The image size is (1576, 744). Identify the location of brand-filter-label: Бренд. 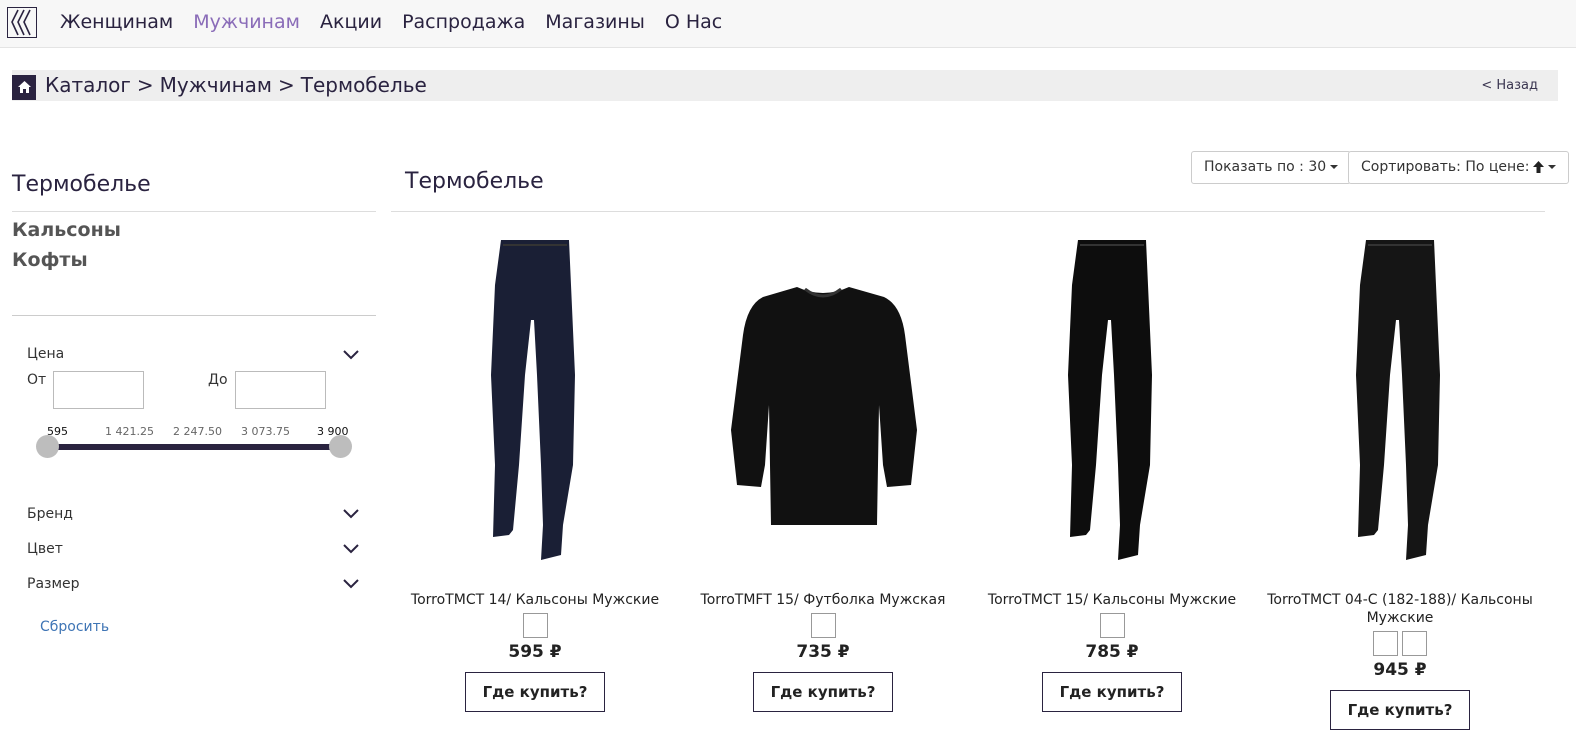
(50, 514).